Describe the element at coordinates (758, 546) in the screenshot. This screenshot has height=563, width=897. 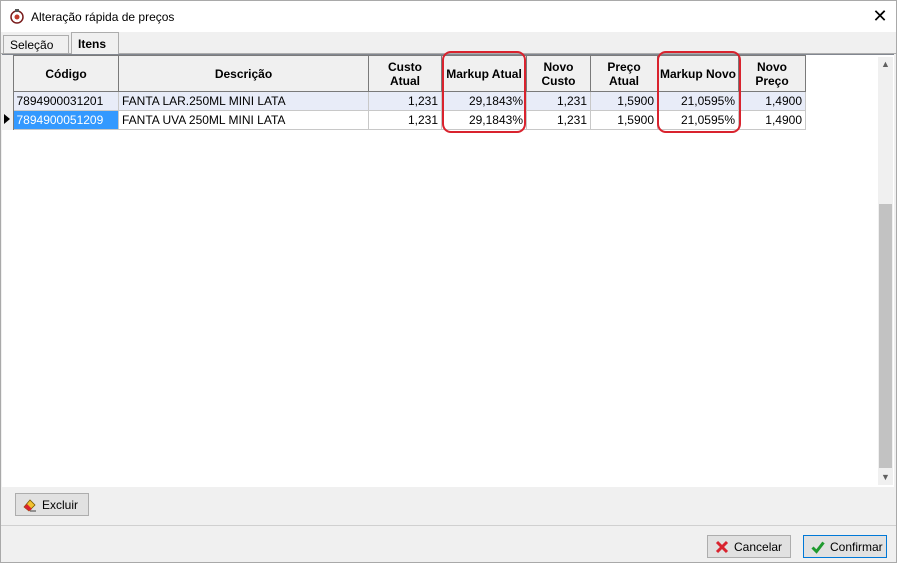
I see `cancelar-label: Cancelar` at that location.